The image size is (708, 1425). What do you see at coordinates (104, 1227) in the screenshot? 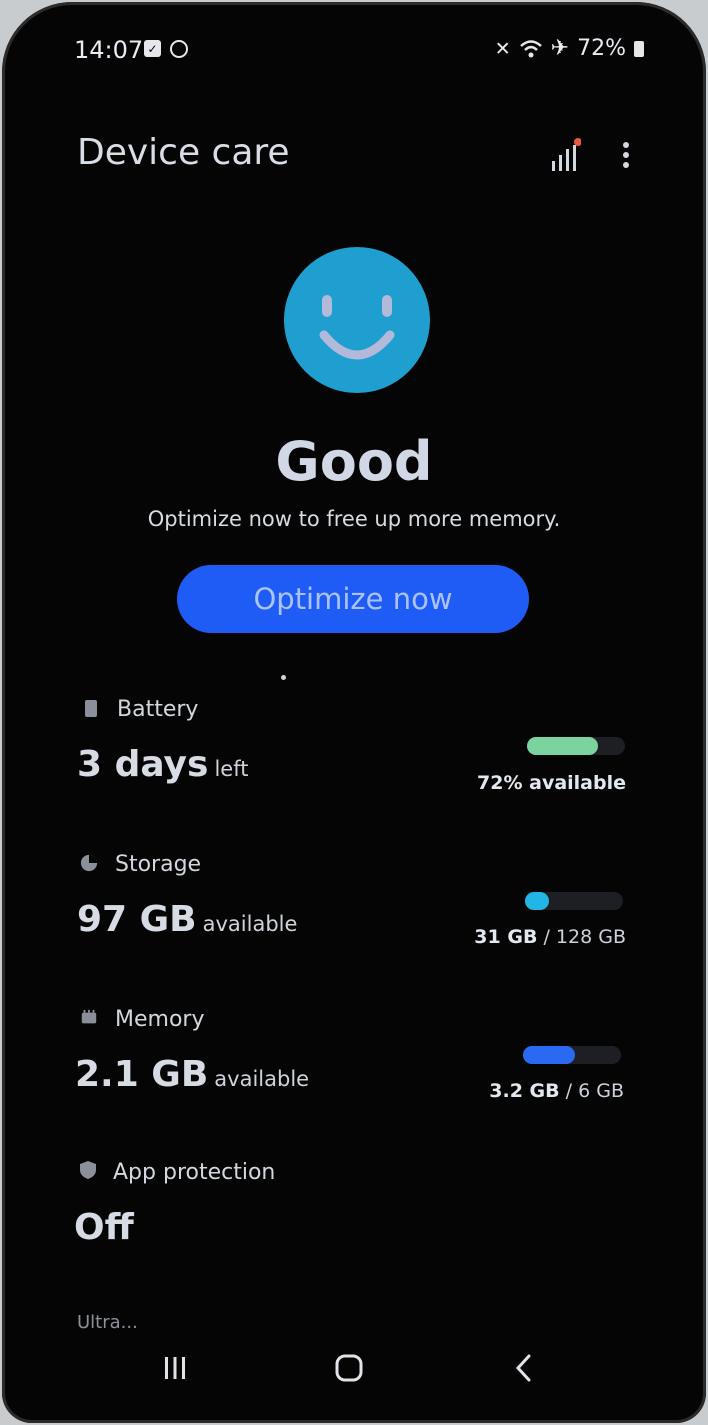
I see `app-protection-value: Off` at bounding box center [104, 1227].